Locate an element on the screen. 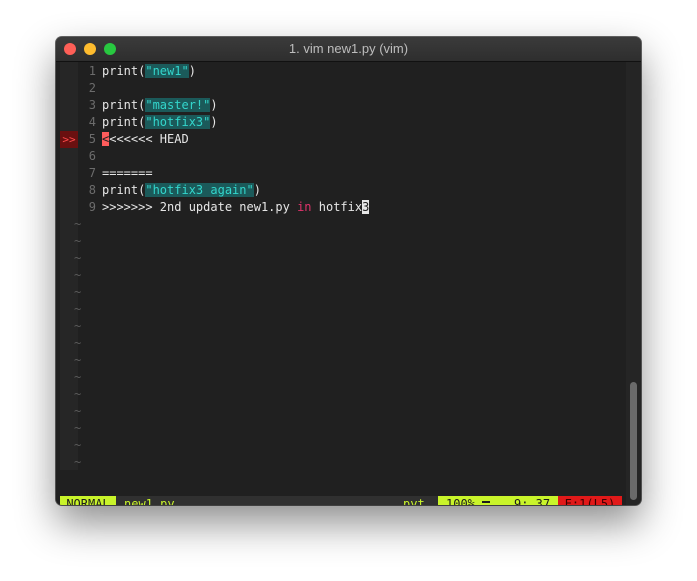  line-text: ======= is located at coordinates (127, 173).